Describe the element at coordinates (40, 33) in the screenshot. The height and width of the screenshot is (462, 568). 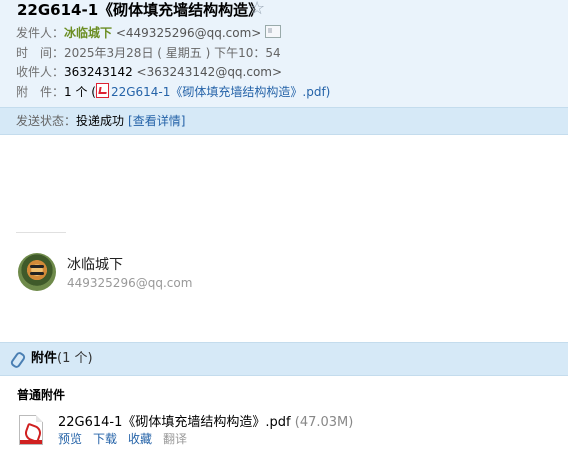
I see `from-label: 发件人：` at that location.